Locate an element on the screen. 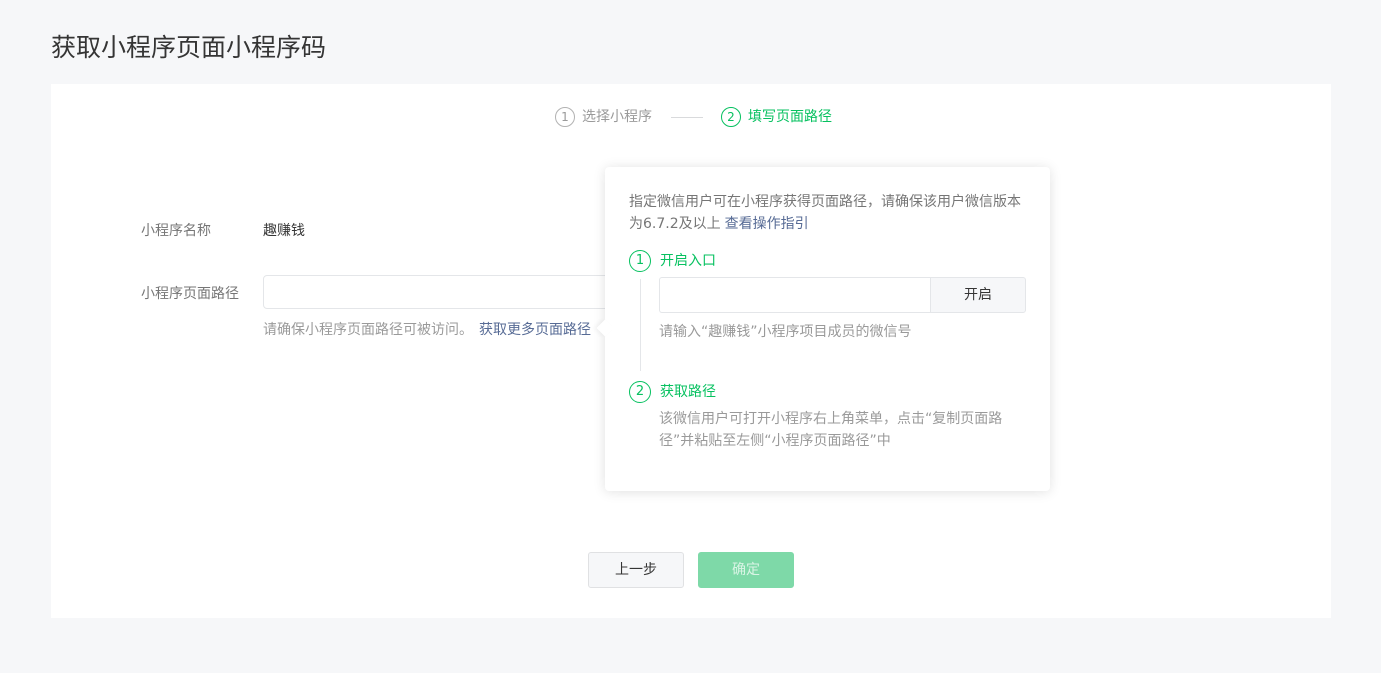 The width and height of the screenshot is (1381, 673). step-label: 选择小程序 is located at coordinates (617, 117).